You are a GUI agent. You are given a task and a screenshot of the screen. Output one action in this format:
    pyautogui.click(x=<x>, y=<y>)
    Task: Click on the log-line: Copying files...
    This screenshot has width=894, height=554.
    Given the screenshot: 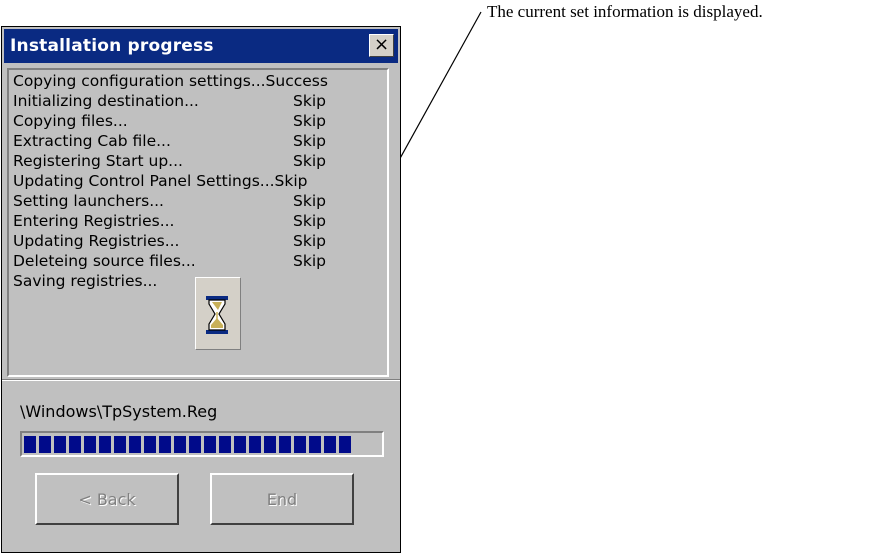 What is the action you would take?
    pyautogui.click(x=70, y=121)
    